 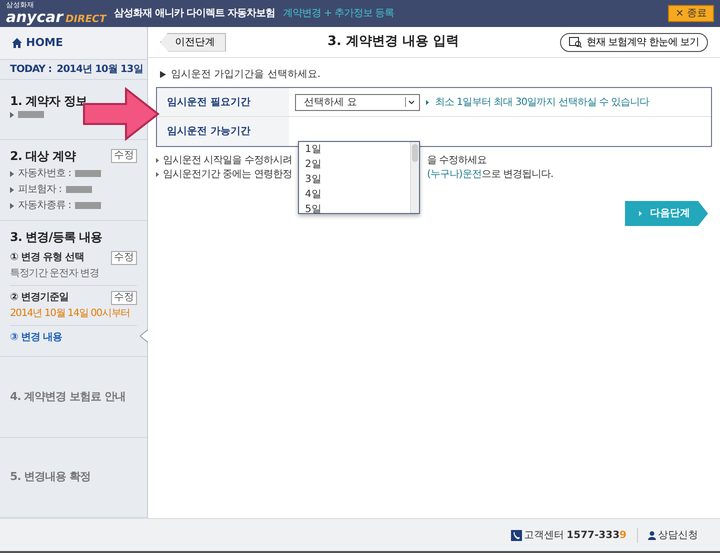 What do you see at coordinates (99, 70) in the screenshot?
I see `today-date: 2014년 10월 13일` at bounding box center [99, 70].